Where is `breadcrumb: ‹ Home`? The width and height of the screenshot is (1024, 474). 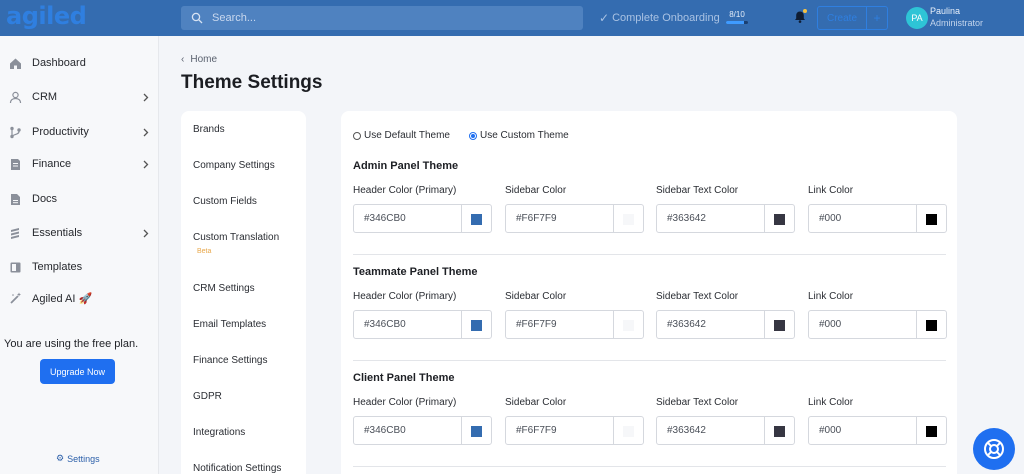 breadcrumb: ‹ Home is located at coordinates (199, 59).